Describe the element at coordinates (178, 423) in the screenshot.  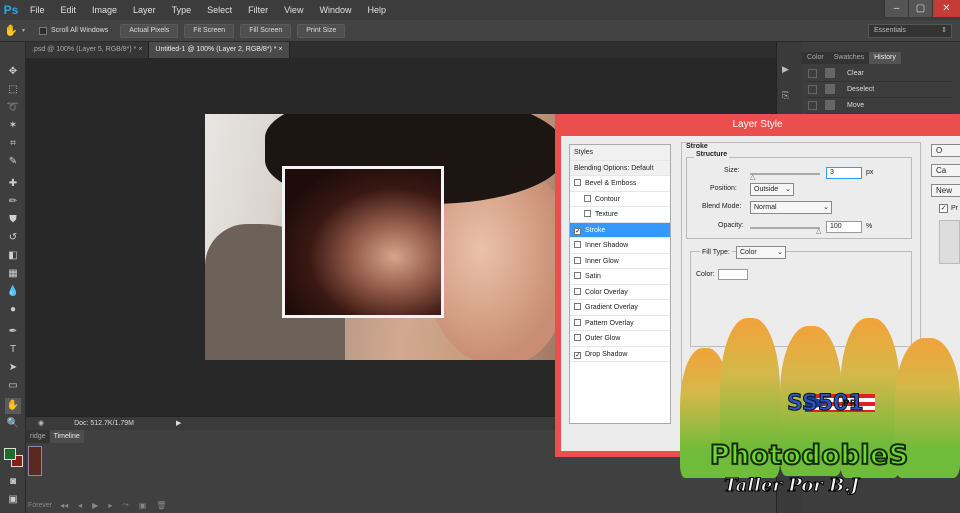
I see `status-menu-arrow-icon: ▶` at that location.